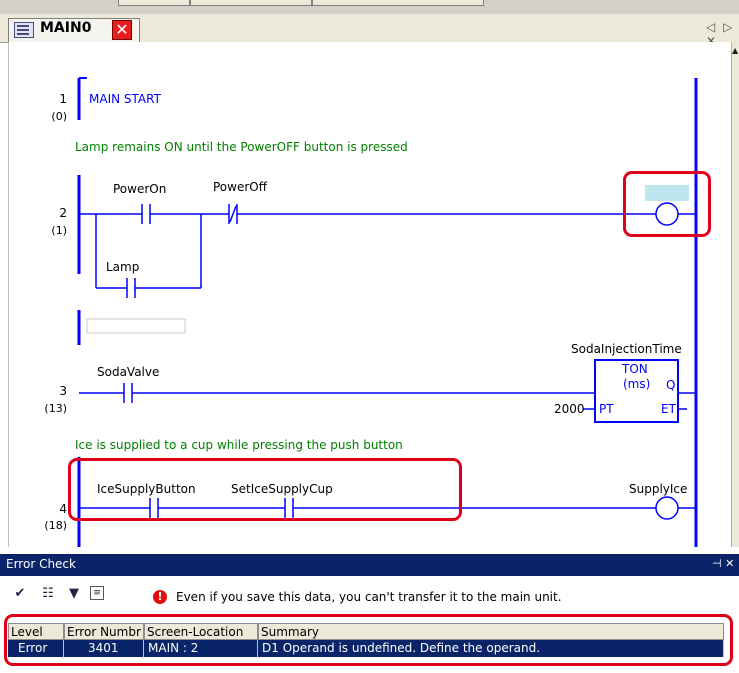 Image resolution: width=739 pixels, height=673 pixels. I want to click on contact-label-lamp: Lamp, so click(122, 267).